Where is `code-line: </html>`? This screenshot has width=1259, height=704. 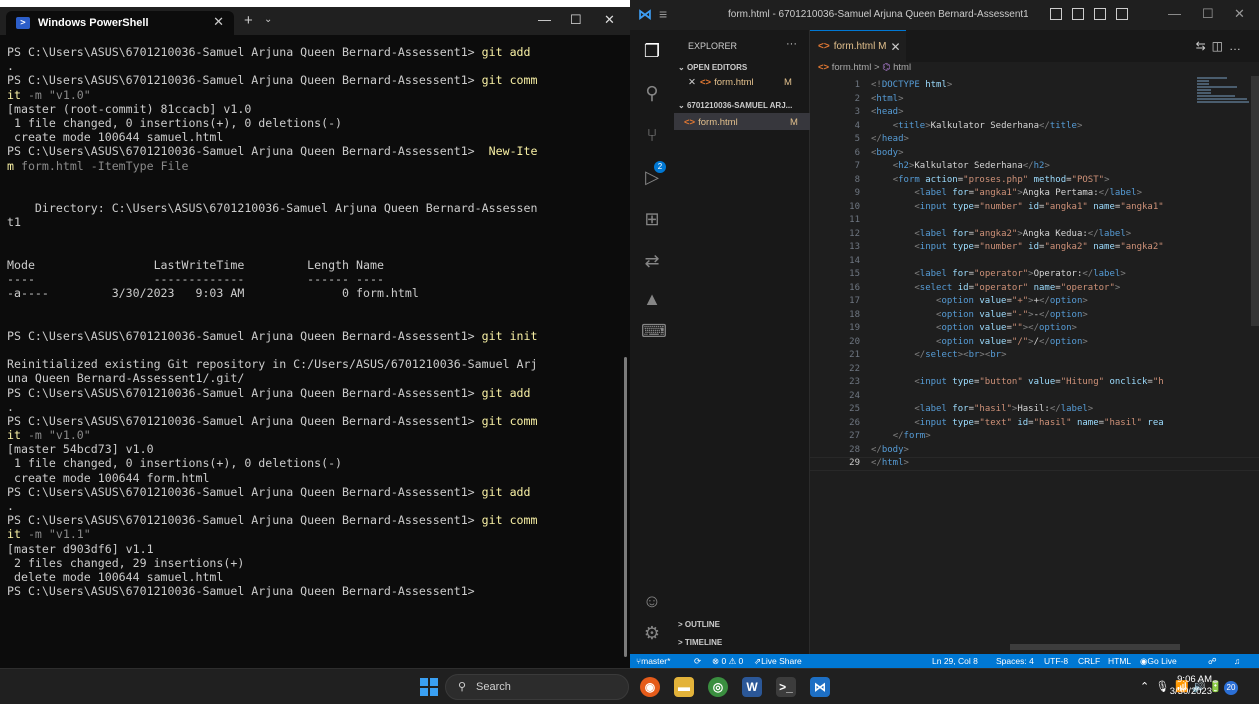 code-line: </html> is located at coordinates (1061, 464).